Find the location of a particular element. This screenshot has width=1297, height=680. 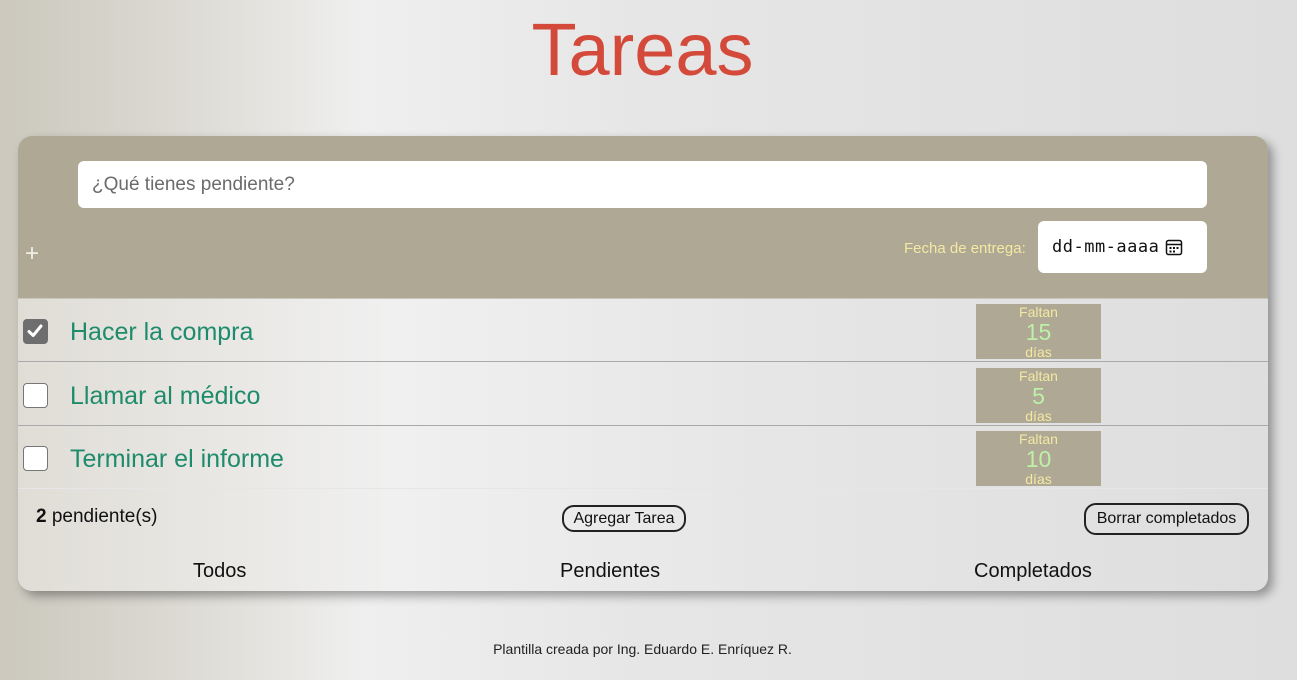

app-title: Tareas is located at coordinates (642, 49).